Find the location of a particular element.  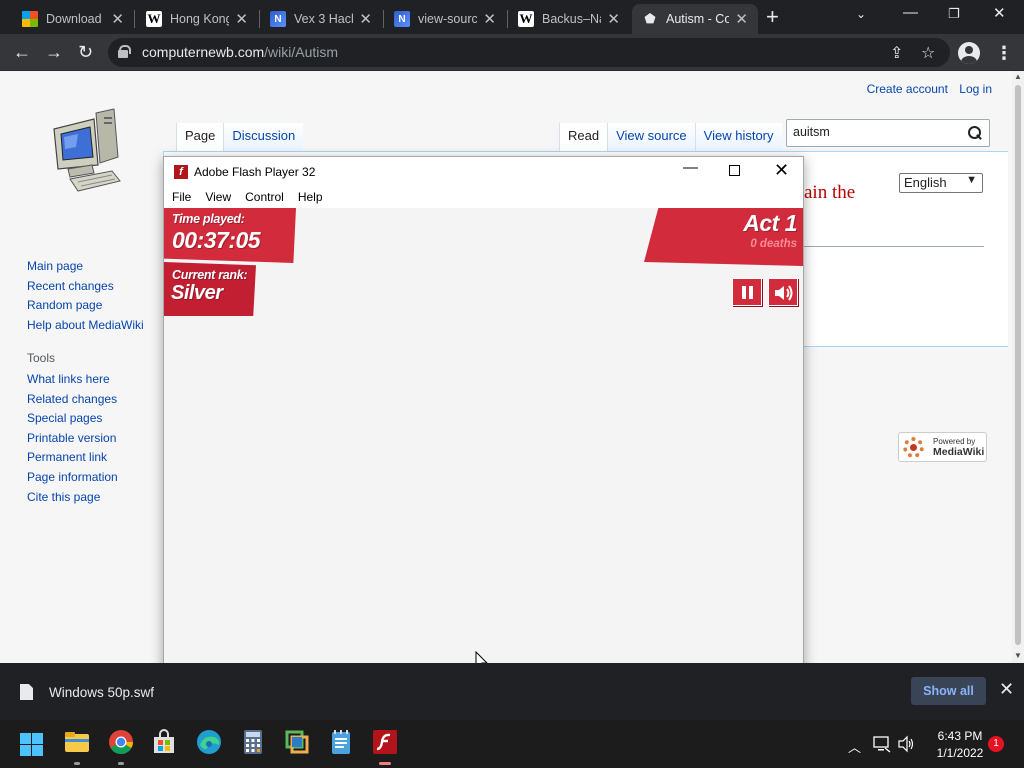

sidebar-link: What links here is located at coordinates (72, 380).